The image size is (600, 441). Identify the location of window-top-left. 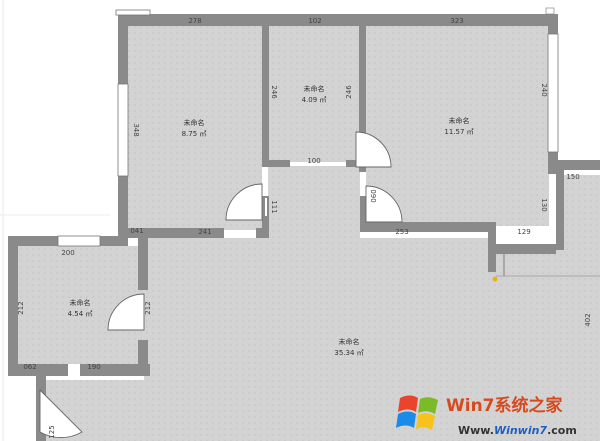
(133, 12).